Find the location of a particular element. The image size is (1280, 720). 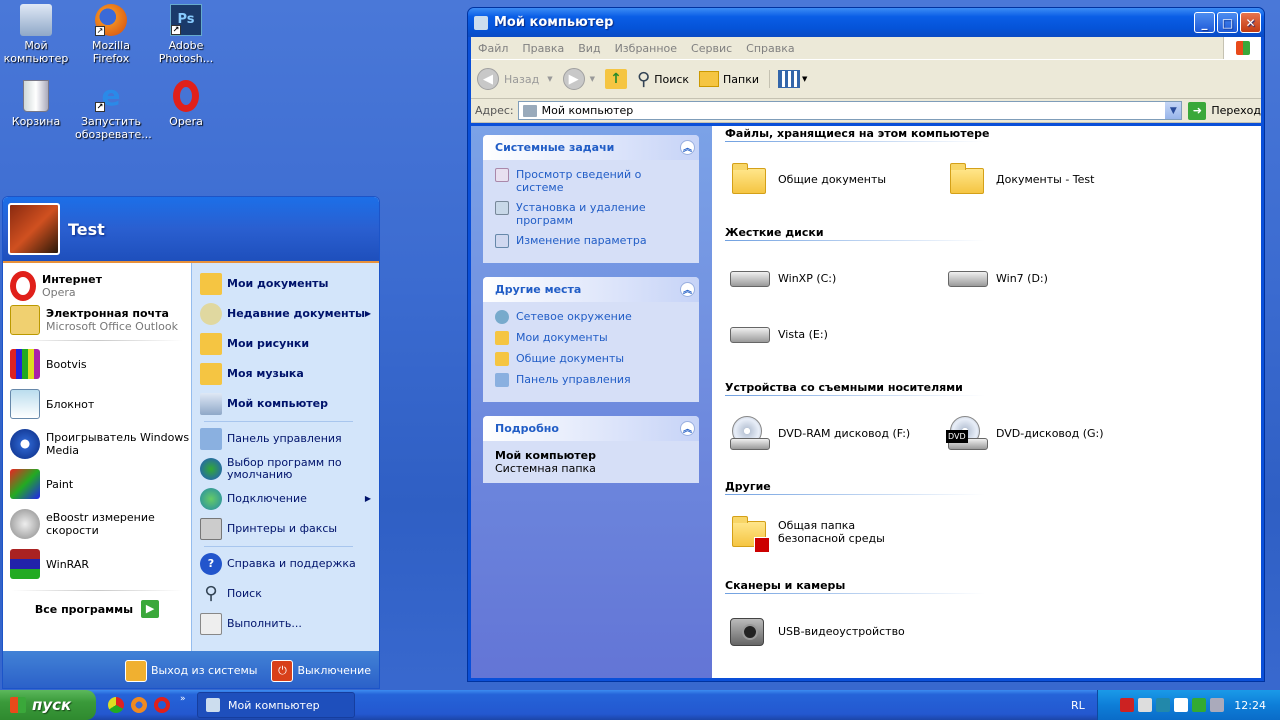

maximize-button: □ is located at coordinates (1227, 22).